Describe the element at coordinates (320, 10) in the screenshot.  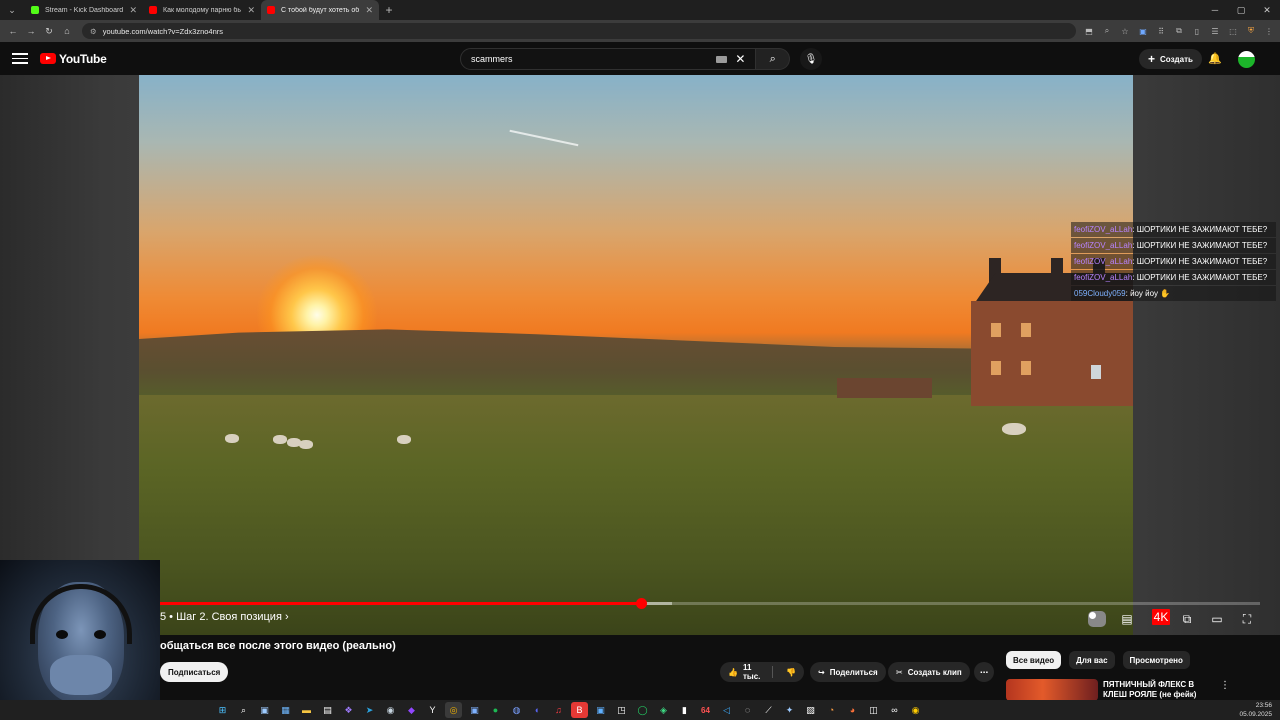
I see `browser-tab-3-active: С тобой будут хотеть общатьс ✕` at that location.